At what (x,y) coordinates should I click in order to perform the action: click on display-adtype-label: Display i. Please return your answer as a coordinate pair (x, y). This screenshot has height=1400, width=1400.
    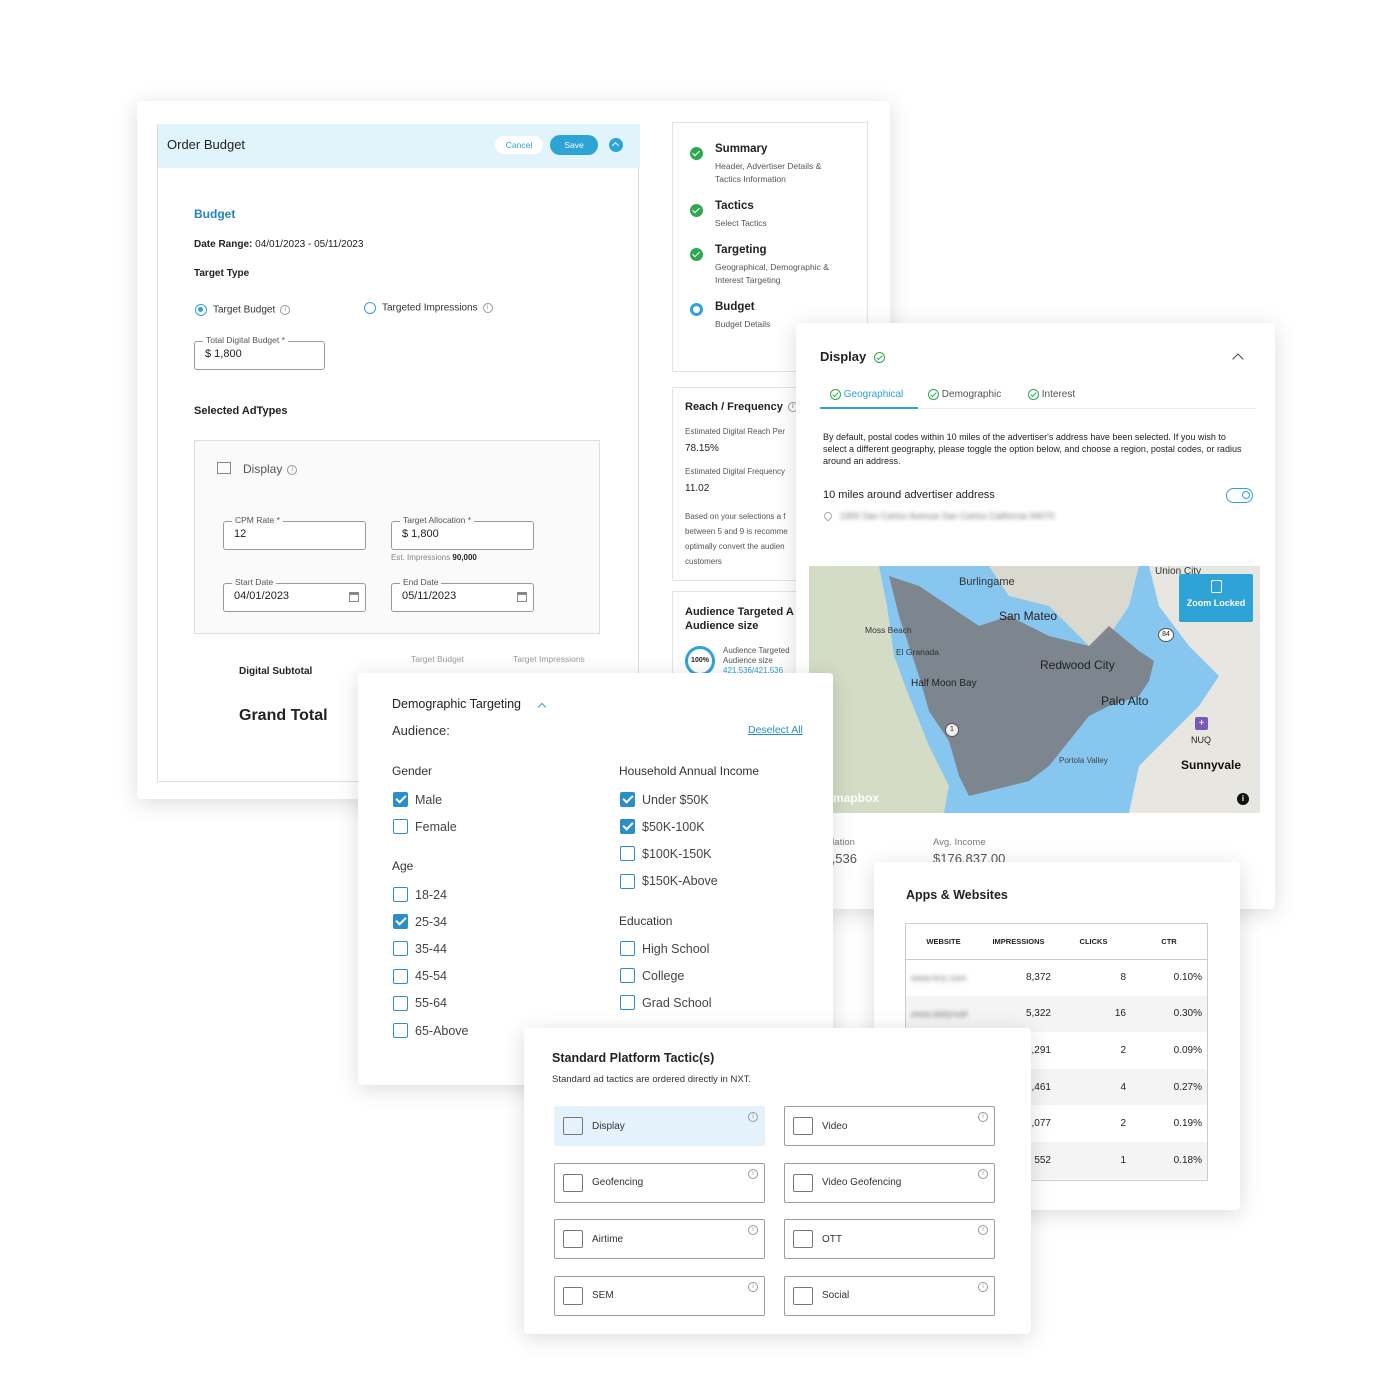
    Looking at the image, I should click on (270, 469).